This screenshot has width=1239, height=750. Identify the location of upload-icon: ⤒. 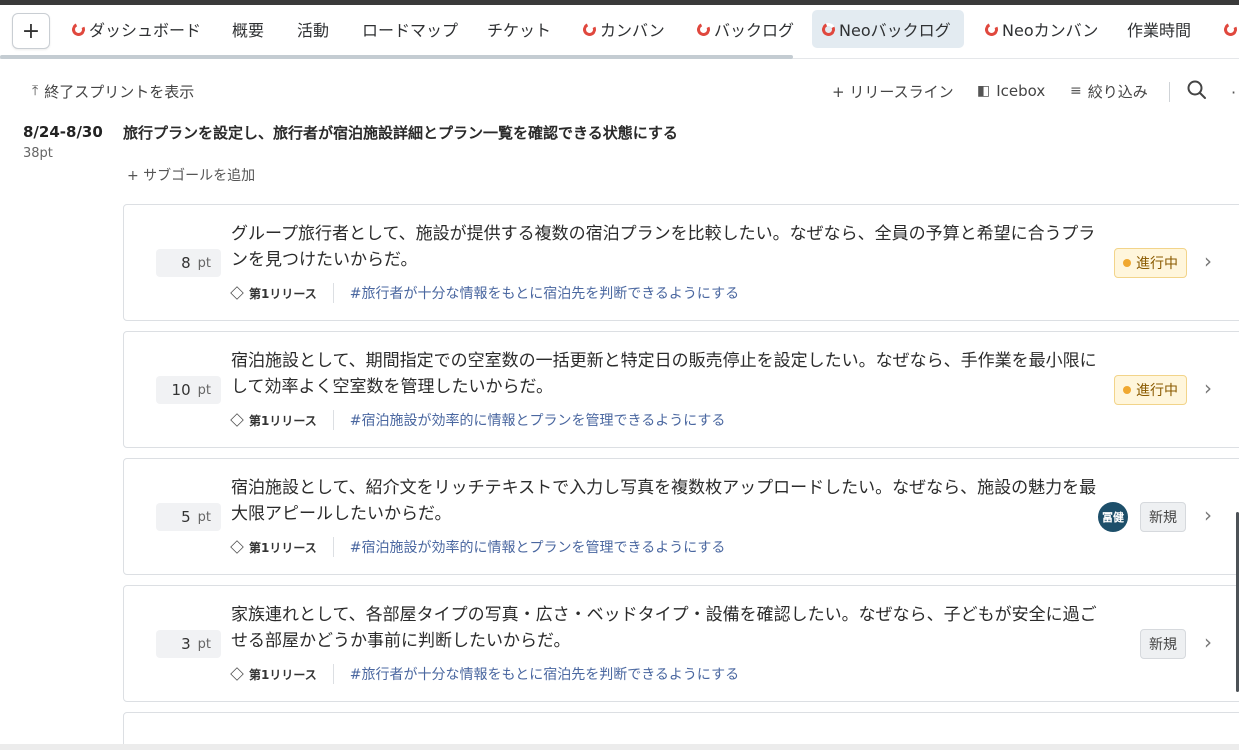
(35, 91).